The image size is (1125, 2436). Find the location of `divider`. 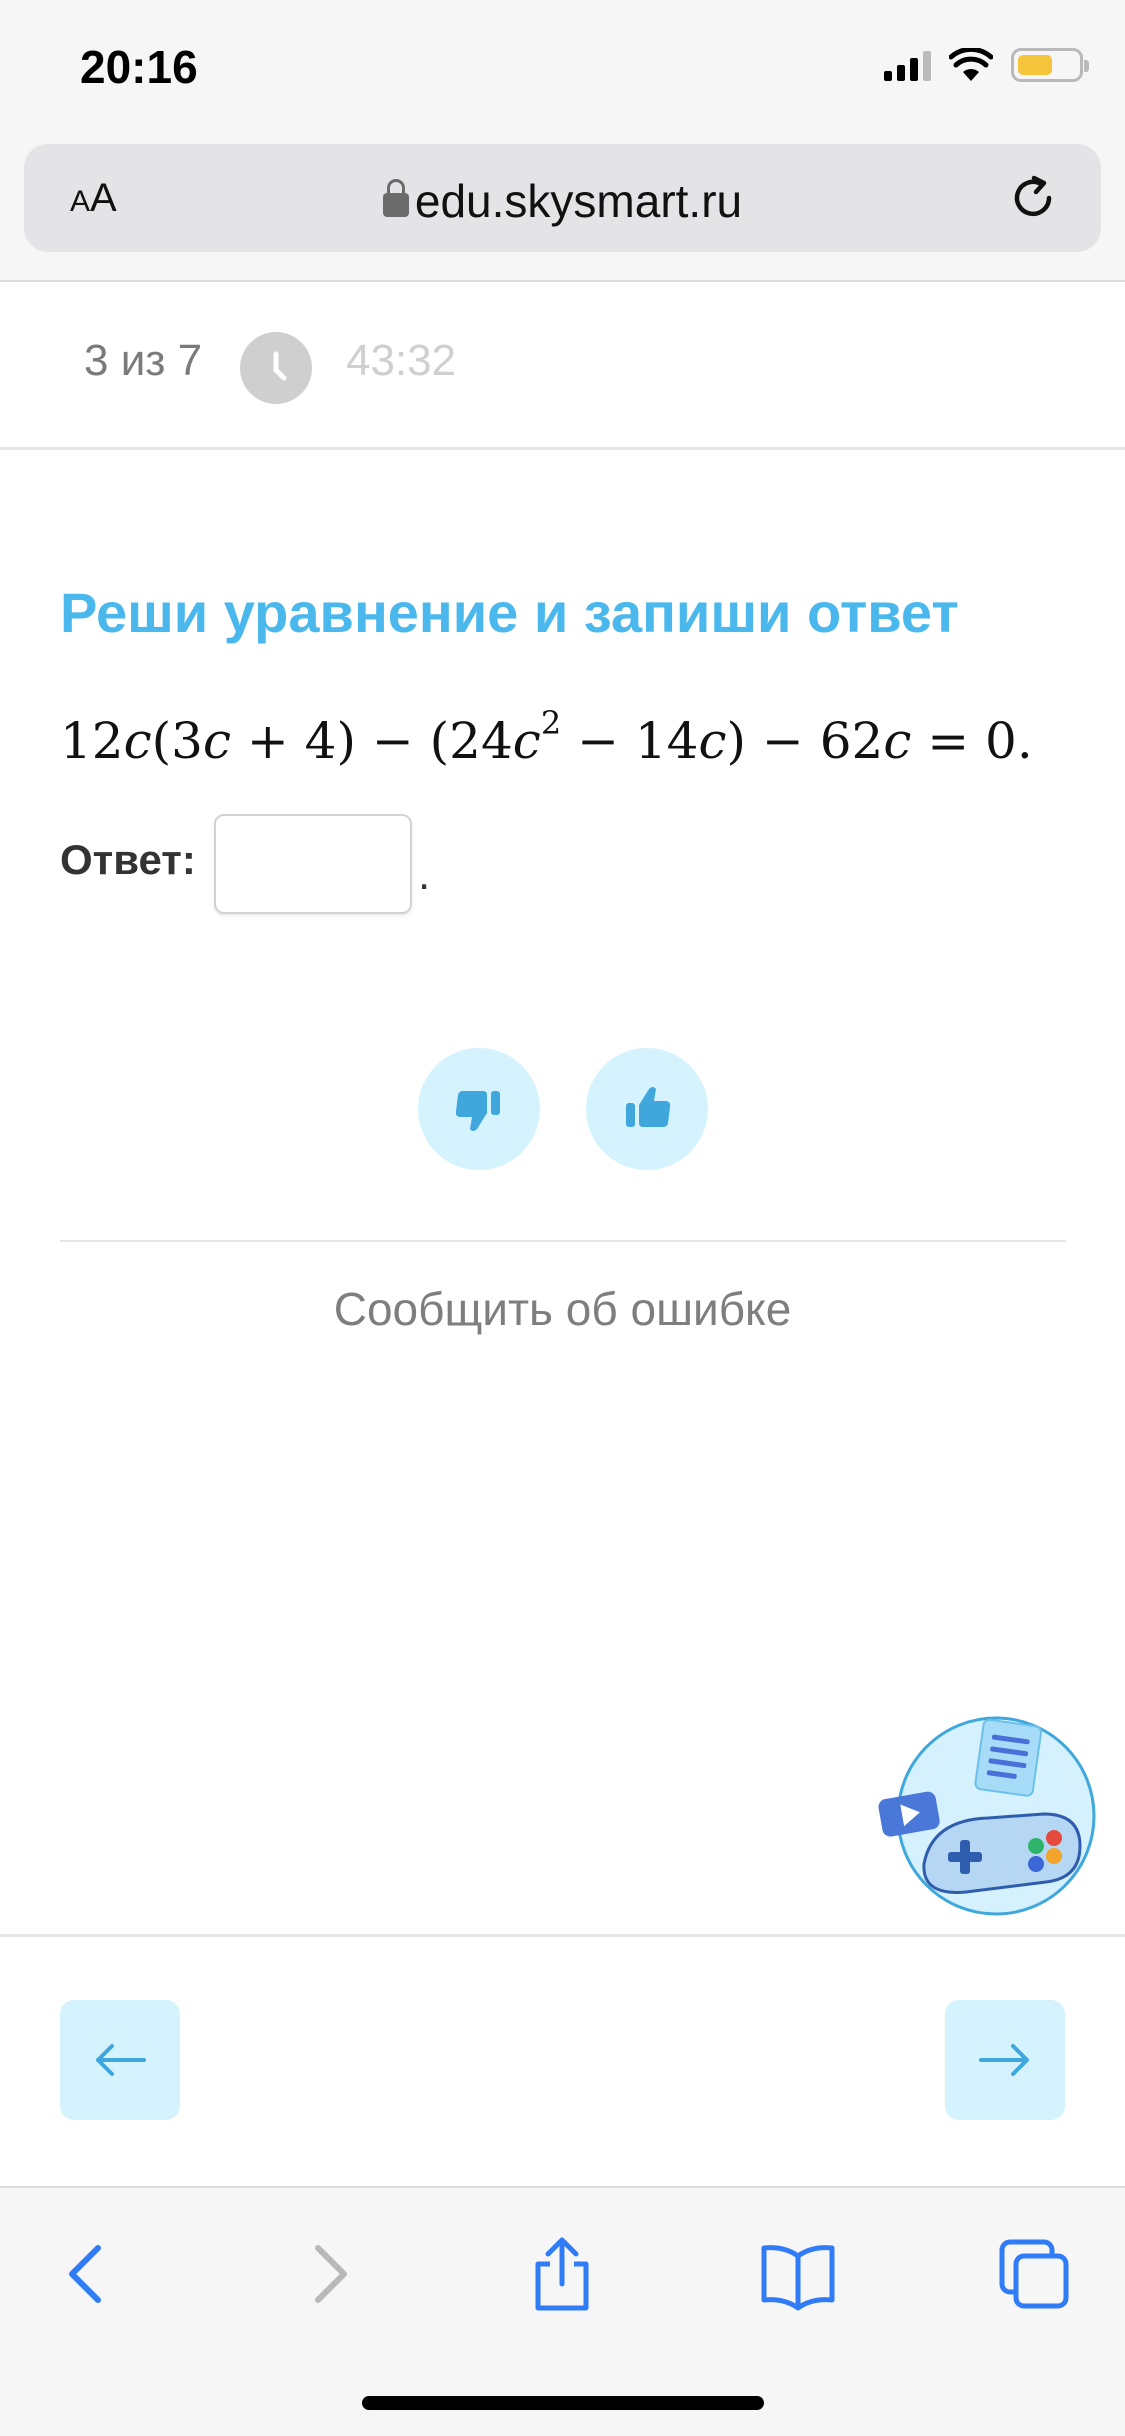

divider is located at coordinates (563, 1241).